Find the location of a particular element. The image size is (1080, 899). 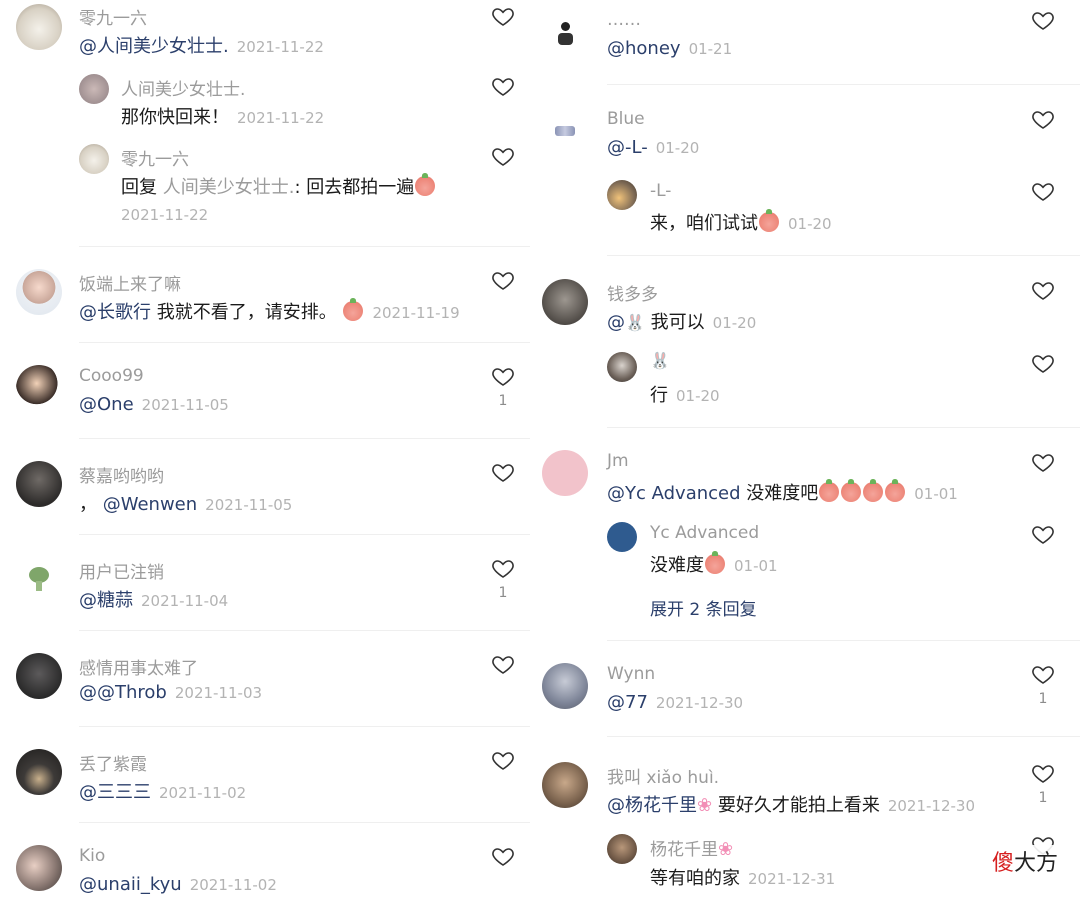

comment-author: Wynn is located at coordinates (631, 674).